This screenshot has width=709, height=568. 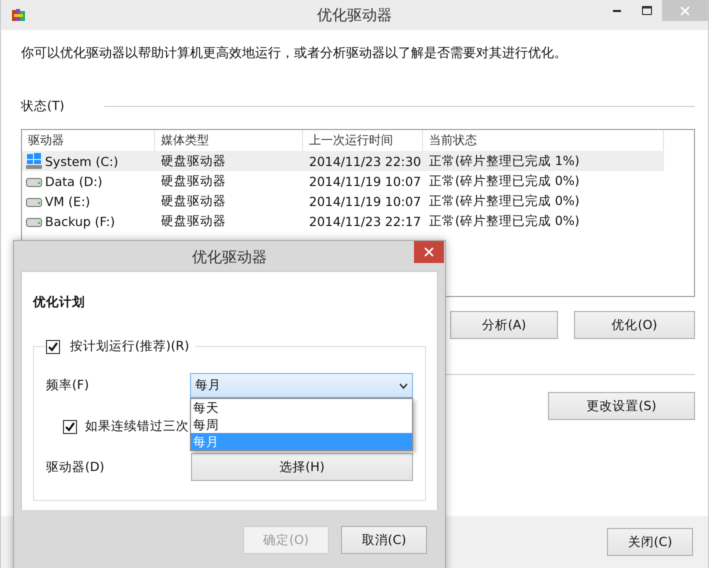 I want to click on drive-row: Data (D:) 硬盘驱动器 2014/11/19 10:07 正常(碎片整理已完成 0%), so click(x=343, y=181).